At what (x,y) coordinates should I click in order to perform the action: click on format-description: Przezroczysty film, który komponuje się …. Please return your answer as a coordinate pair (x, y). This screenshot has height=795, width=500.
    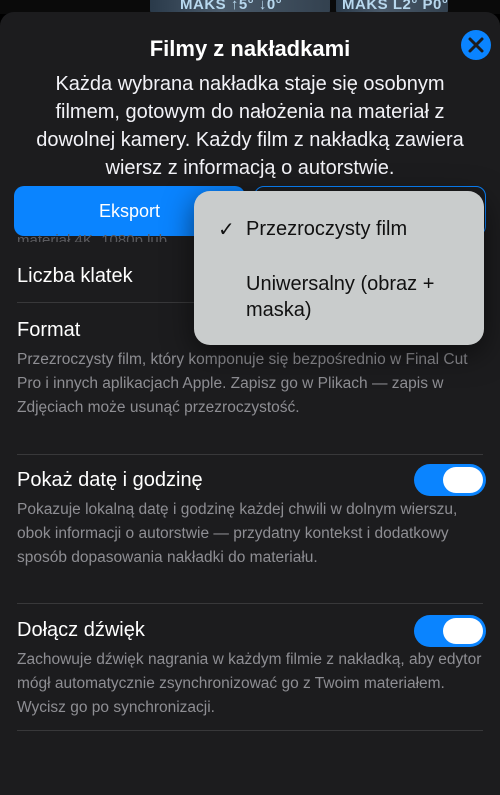
    Looking at the image, I should click on (242, 383).